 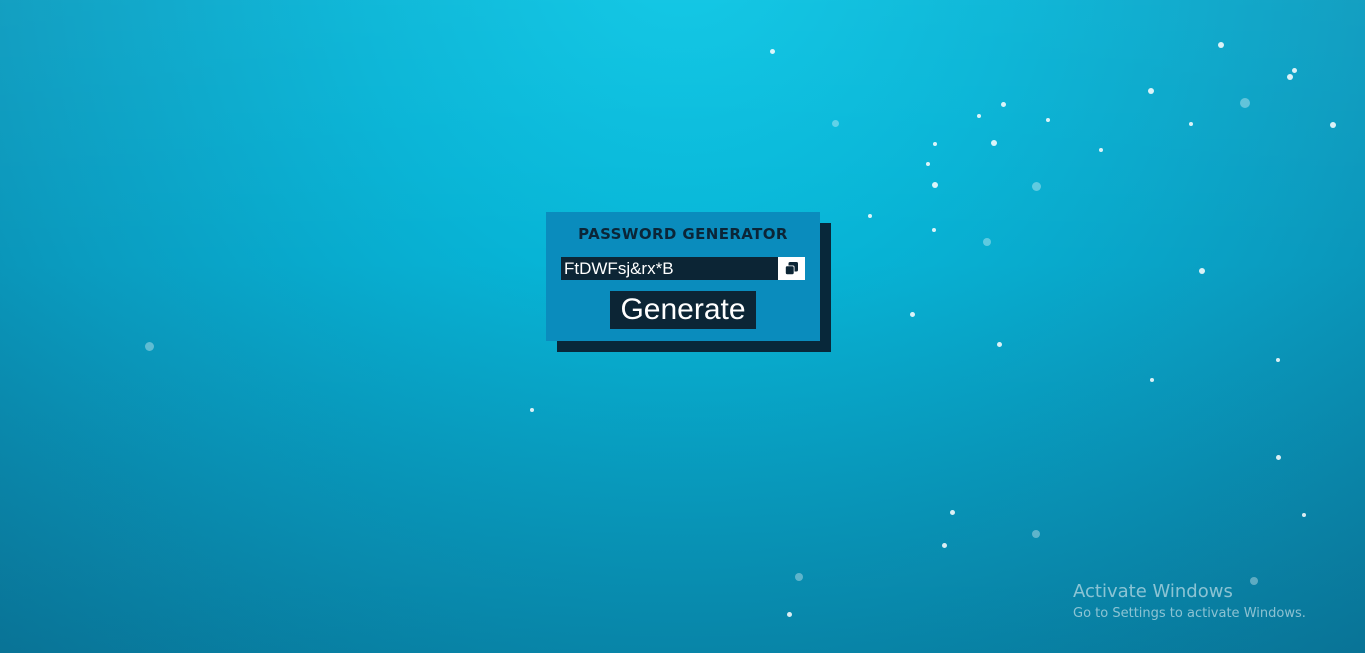 I want to click on watermark-subtitle: Go to Settings to activate Windows., so click(x=1189, y=613).